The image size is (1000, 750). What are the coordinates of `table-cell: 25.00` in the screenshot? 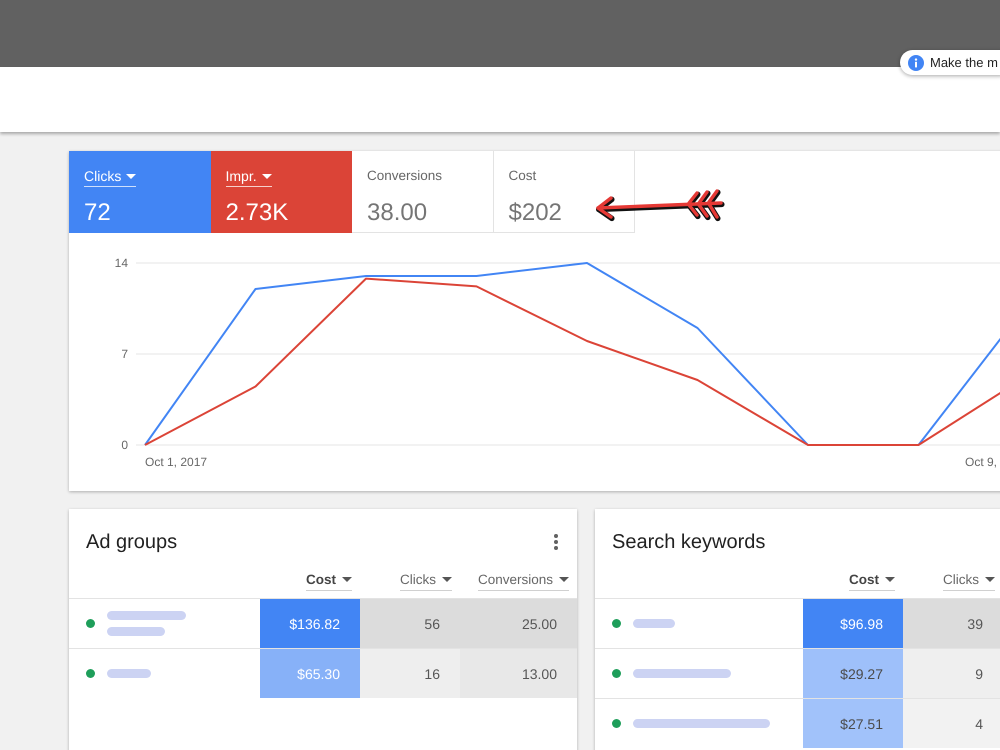 It's located at (518, 623).